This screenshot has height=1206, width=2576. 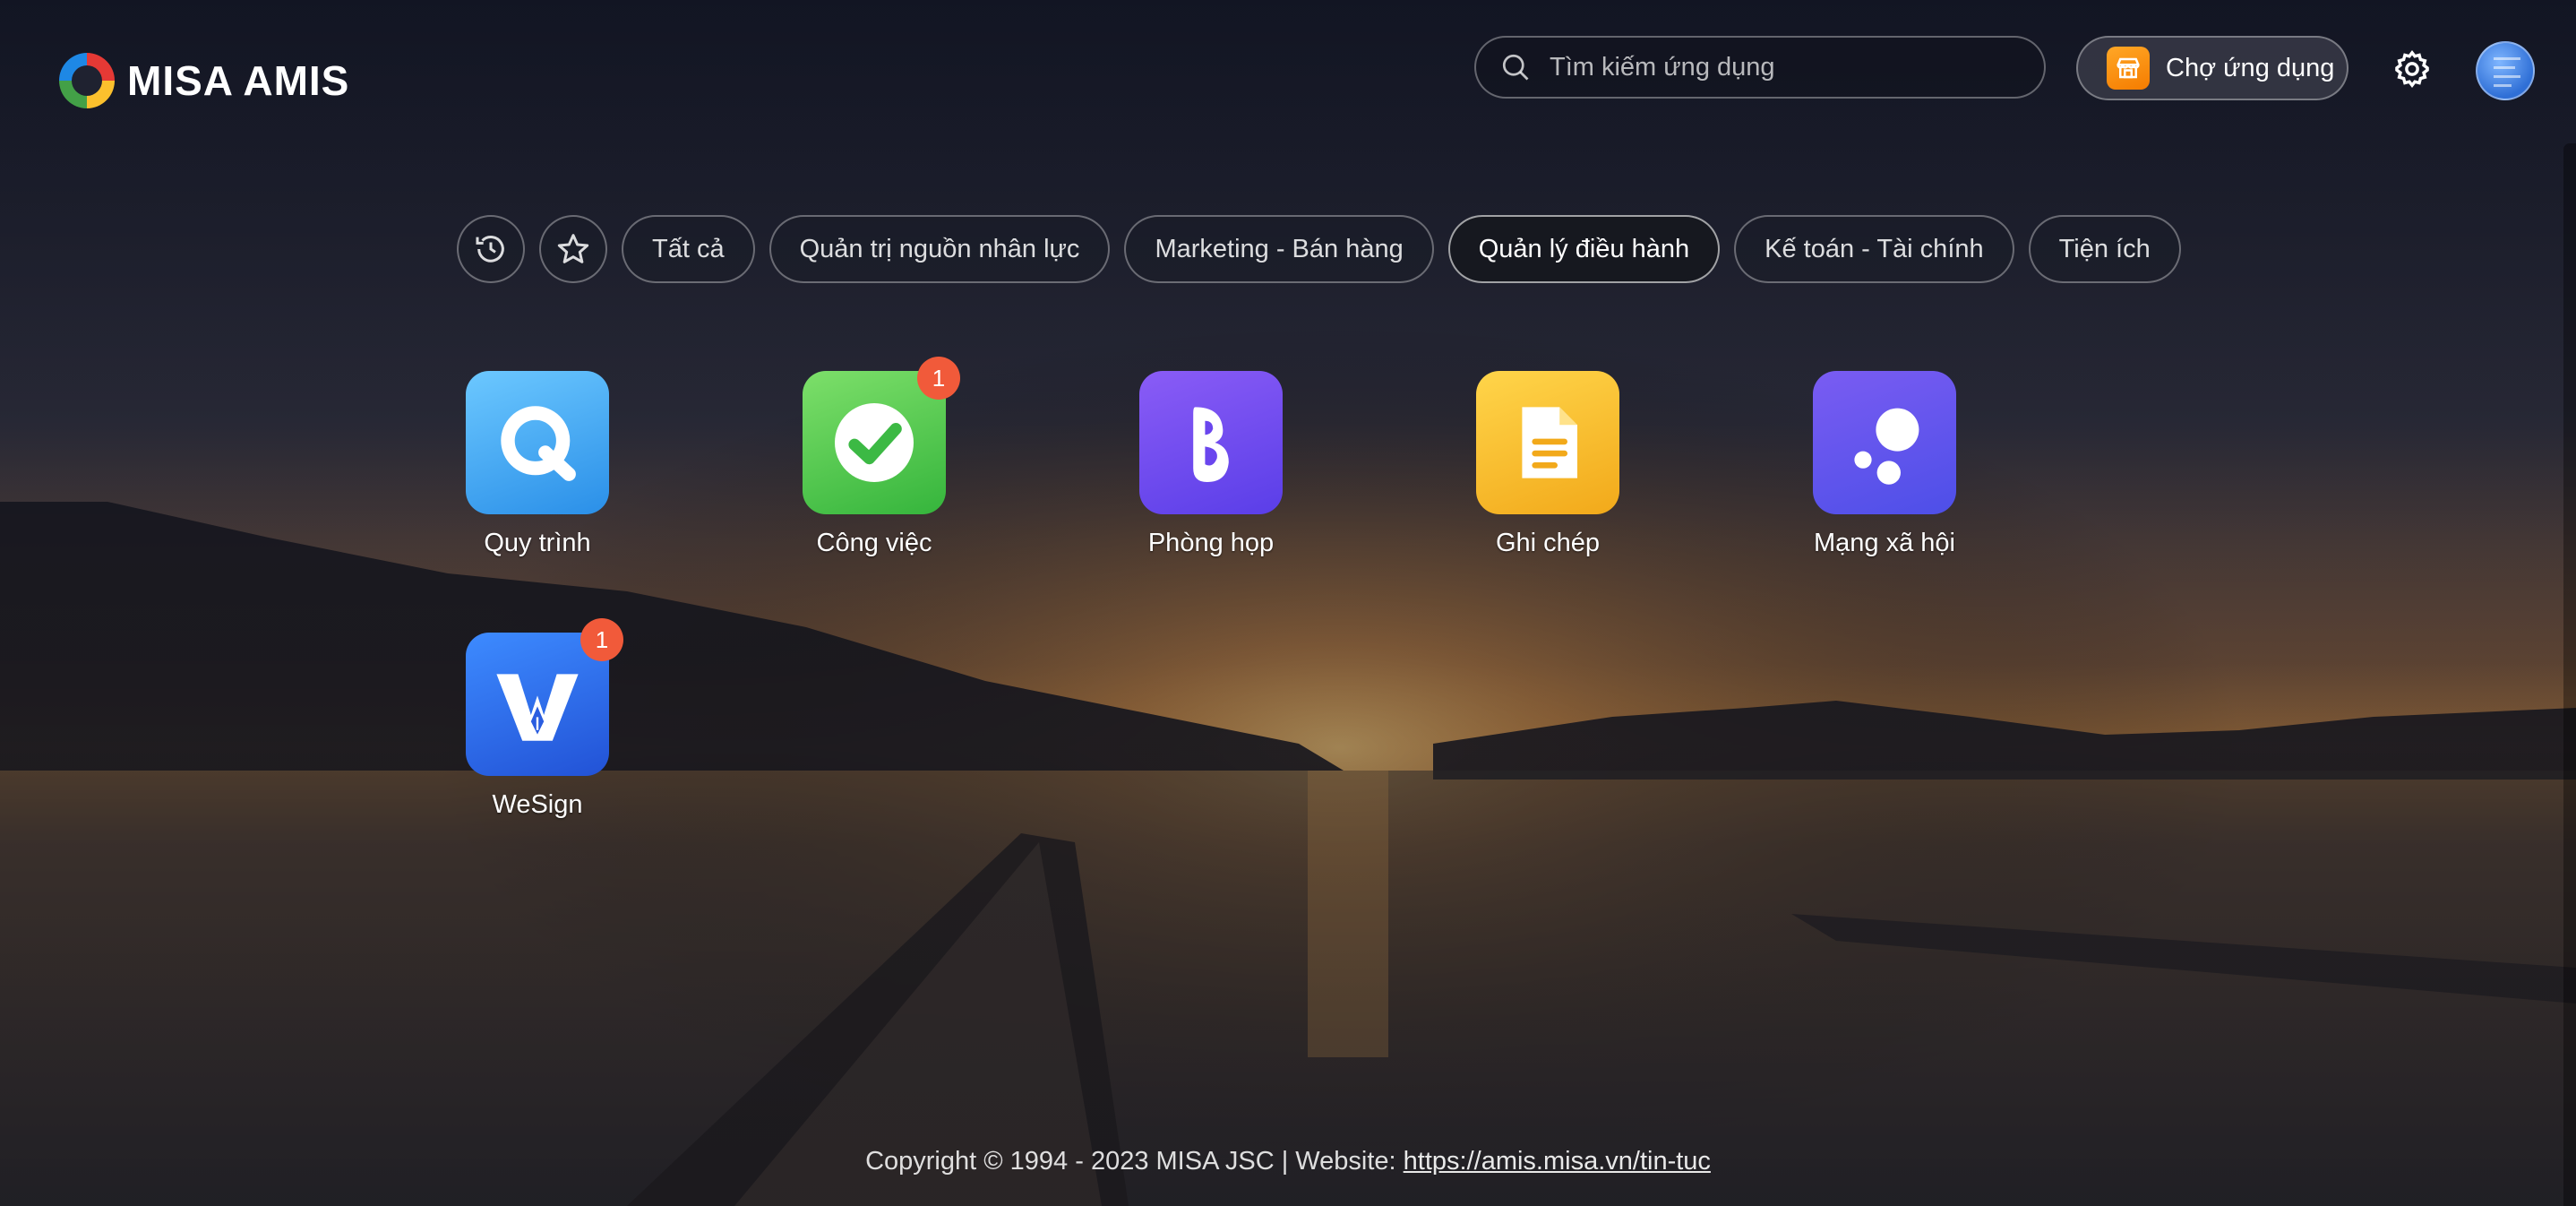 What do you see at coordinates (2250, 67) in the screenshot?
I see `app-market-label: Chợ ứng dụng` at bounding box center [2250, 67].